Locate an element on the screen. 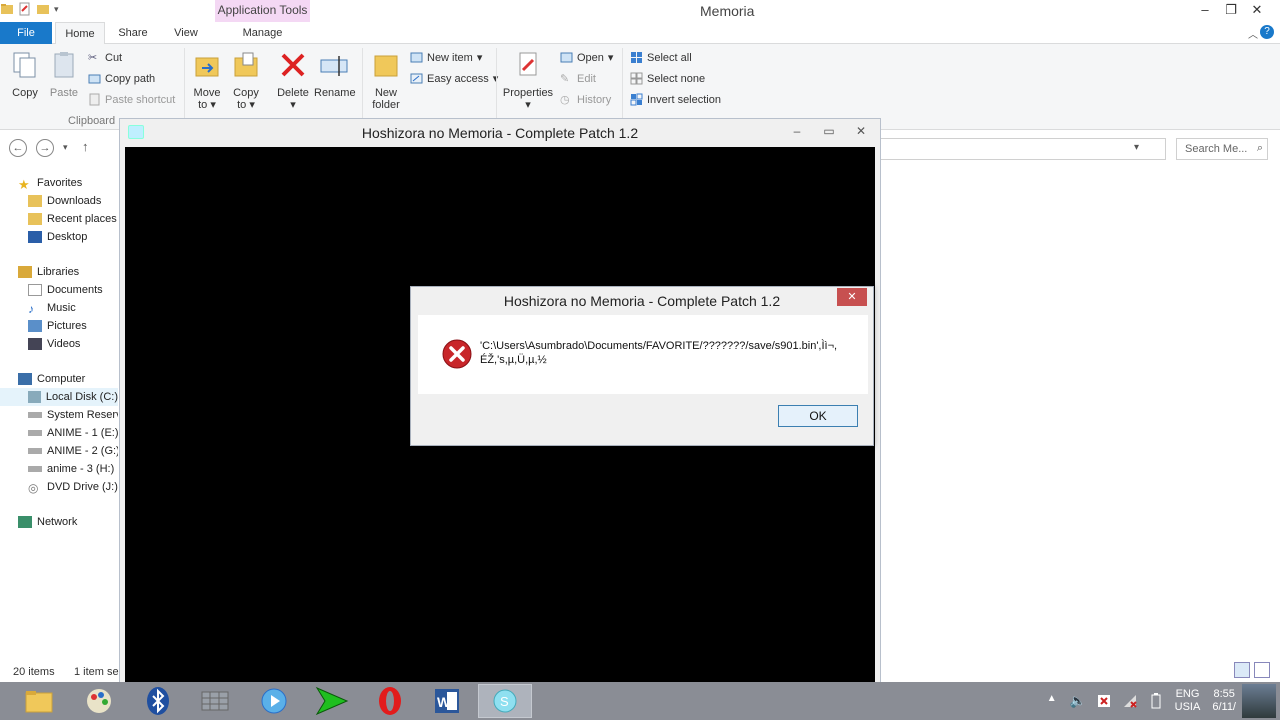 The image size is (1280, 720). easy-access-icon is located at coordinates (416, 78).